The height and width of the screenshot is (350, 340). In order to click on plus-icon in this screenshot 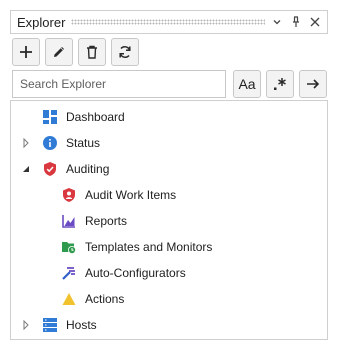, I will do `click(26, 52)`.